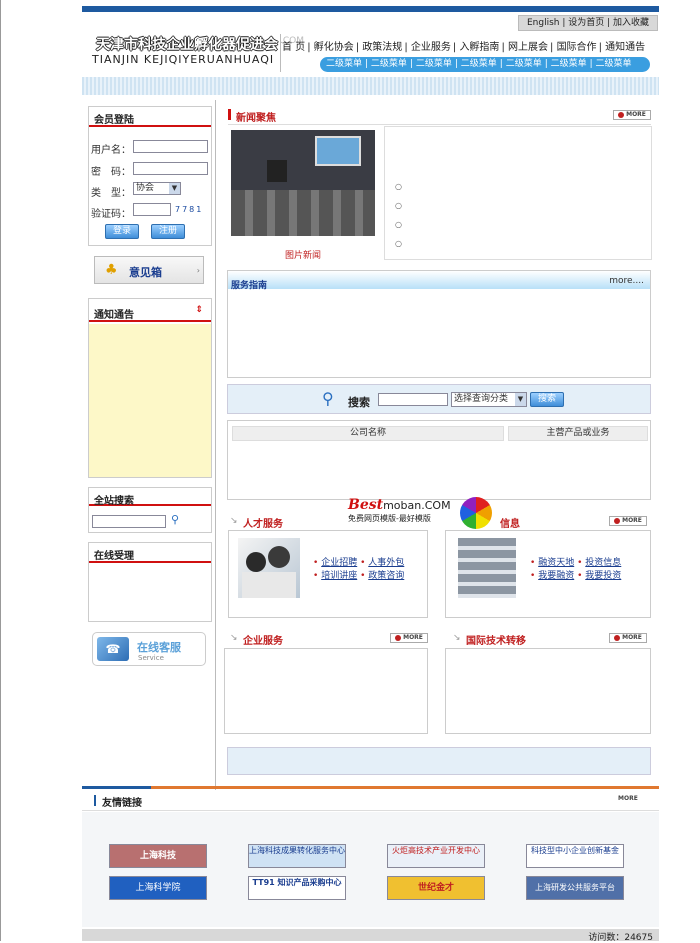  What do you see at coordinates (628, 798) in the screenshot?
I see `links-more-button: MORE` at bounding box center [628, 798].